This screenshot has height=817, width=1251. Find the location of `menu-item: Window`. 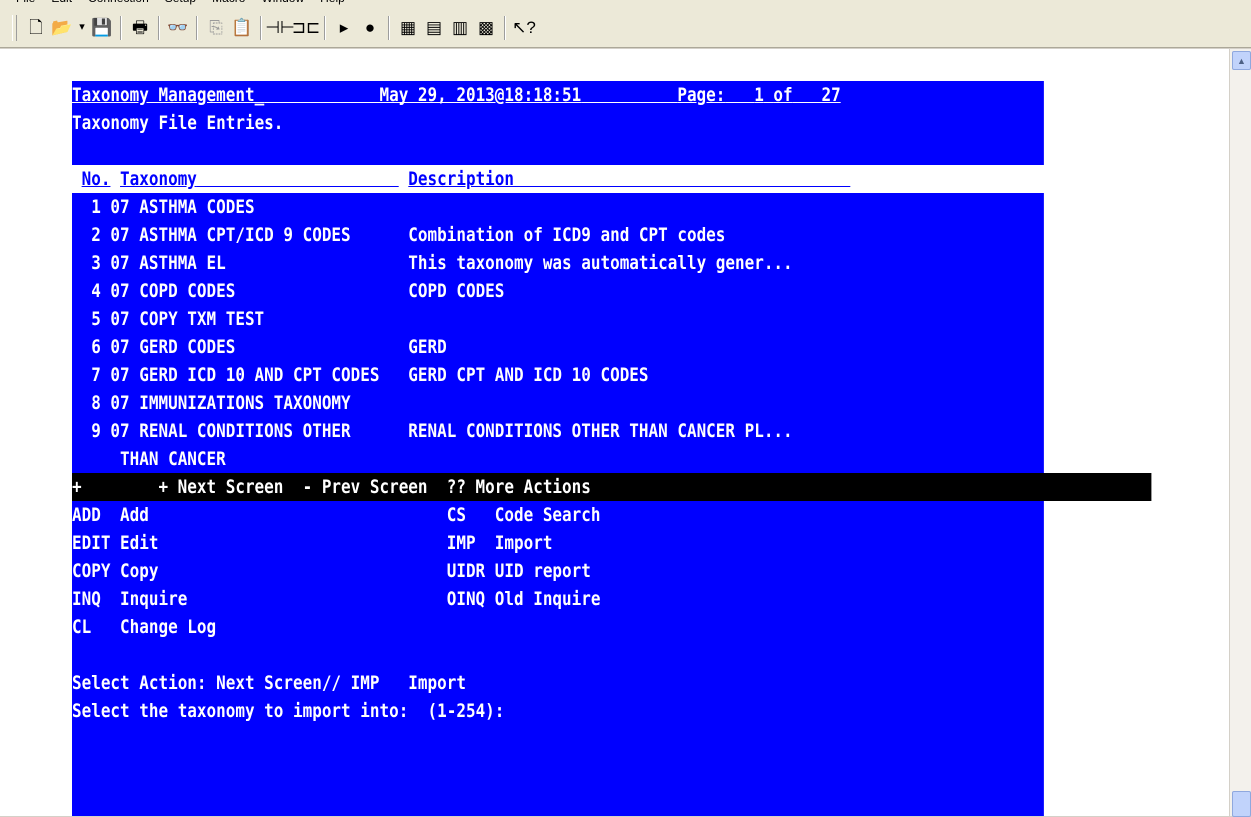

menu-item: Window is located at coordinates (282, 2).